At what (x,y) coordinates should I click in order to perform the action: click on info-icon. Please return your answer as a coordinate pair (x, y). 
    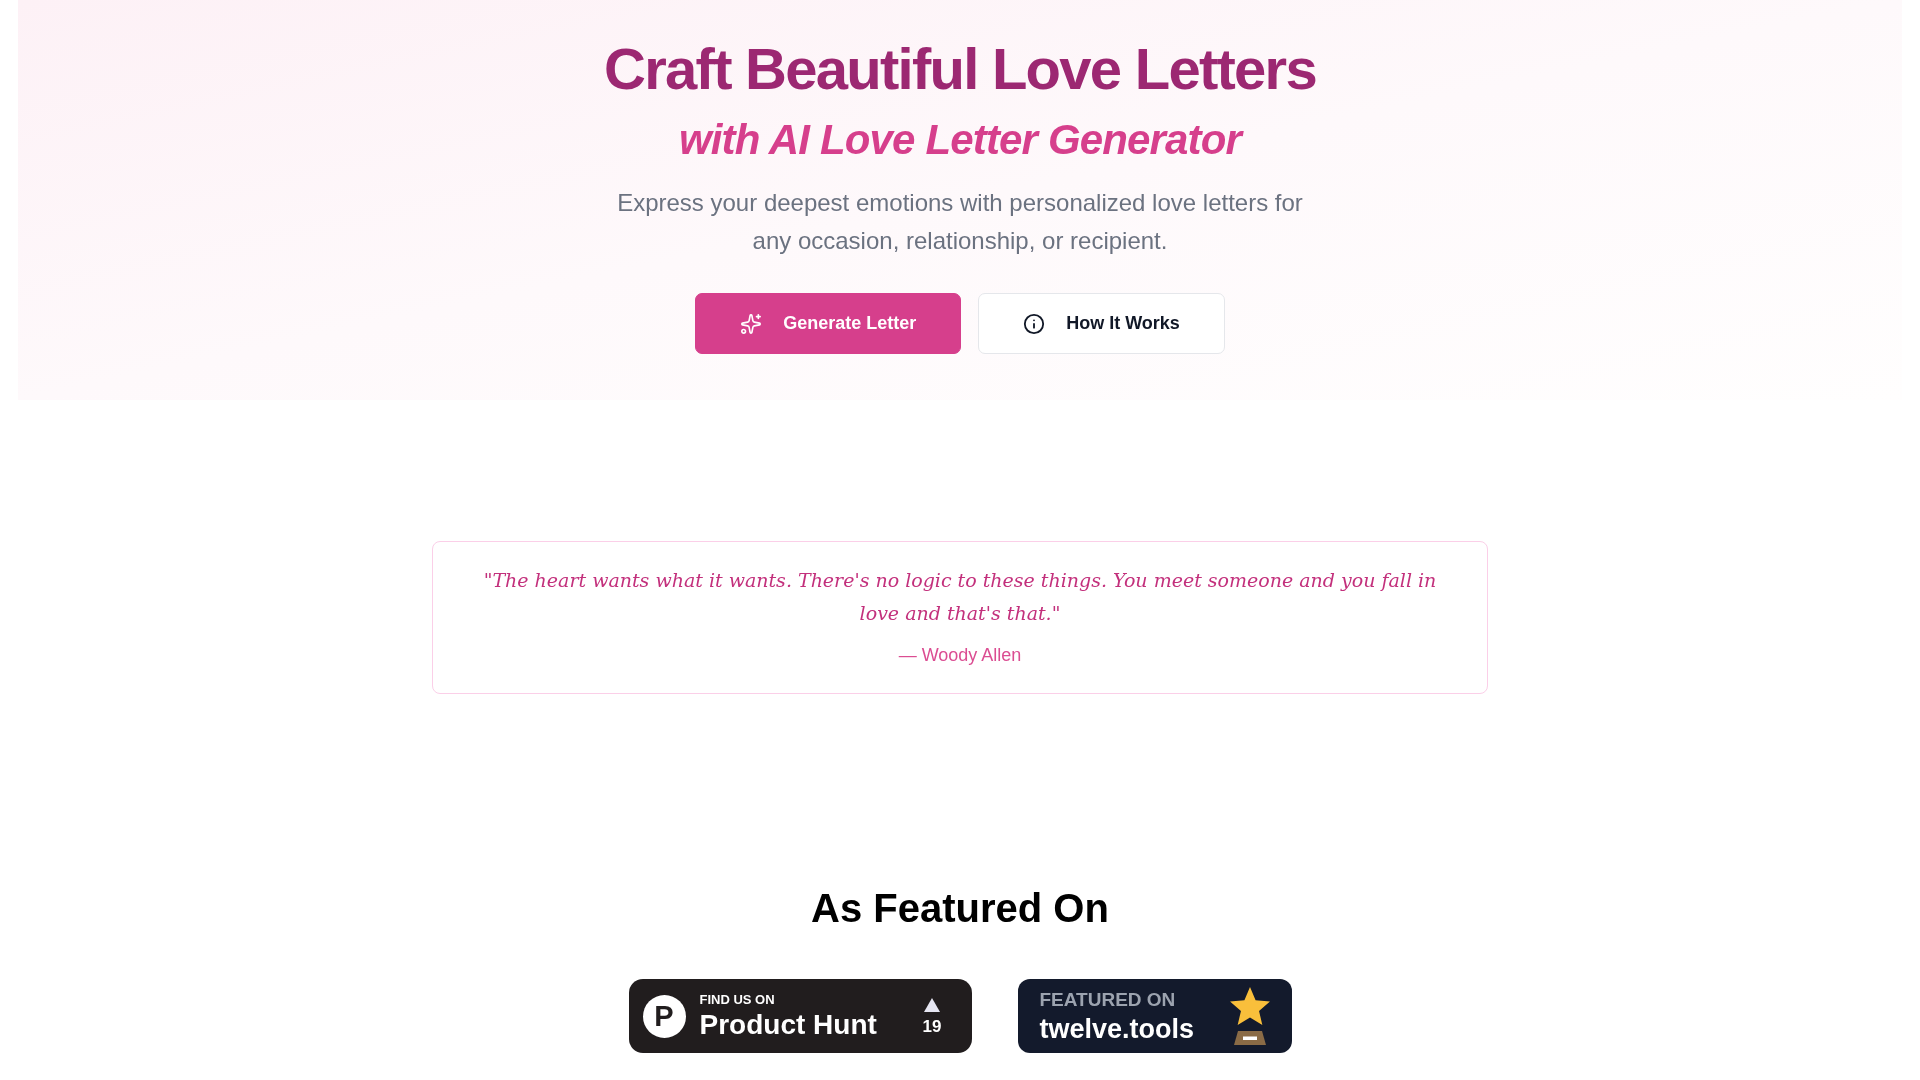
    Looking at the image, I should click on (1034, 323).